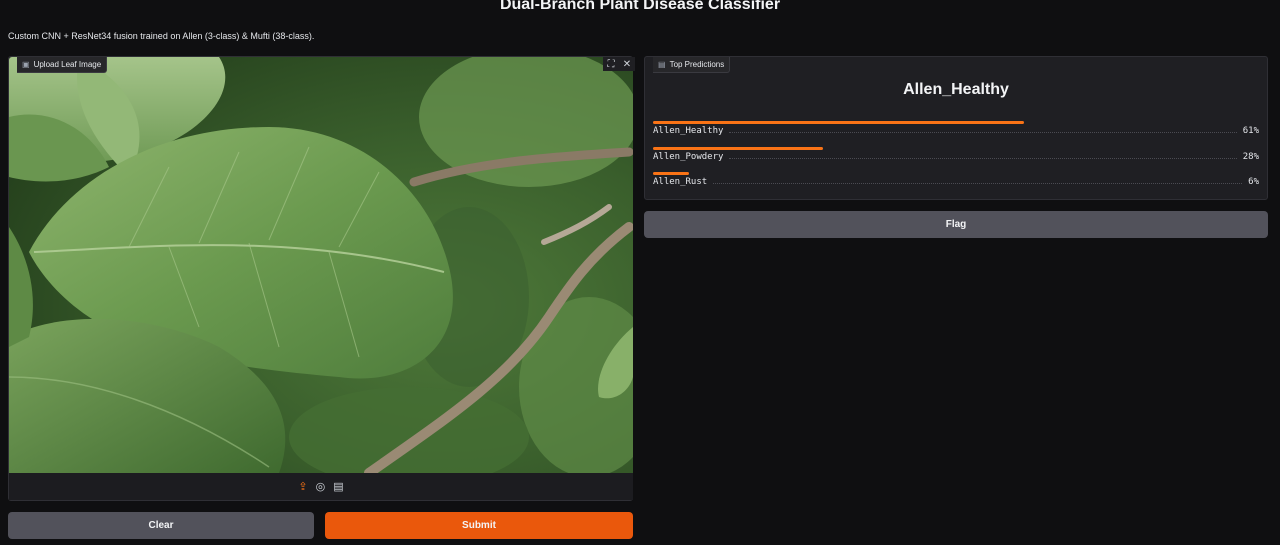 The width and height of the screenshot is (1280, 545). I want to click on prediction-percent: 28%, so click(1250, 157).